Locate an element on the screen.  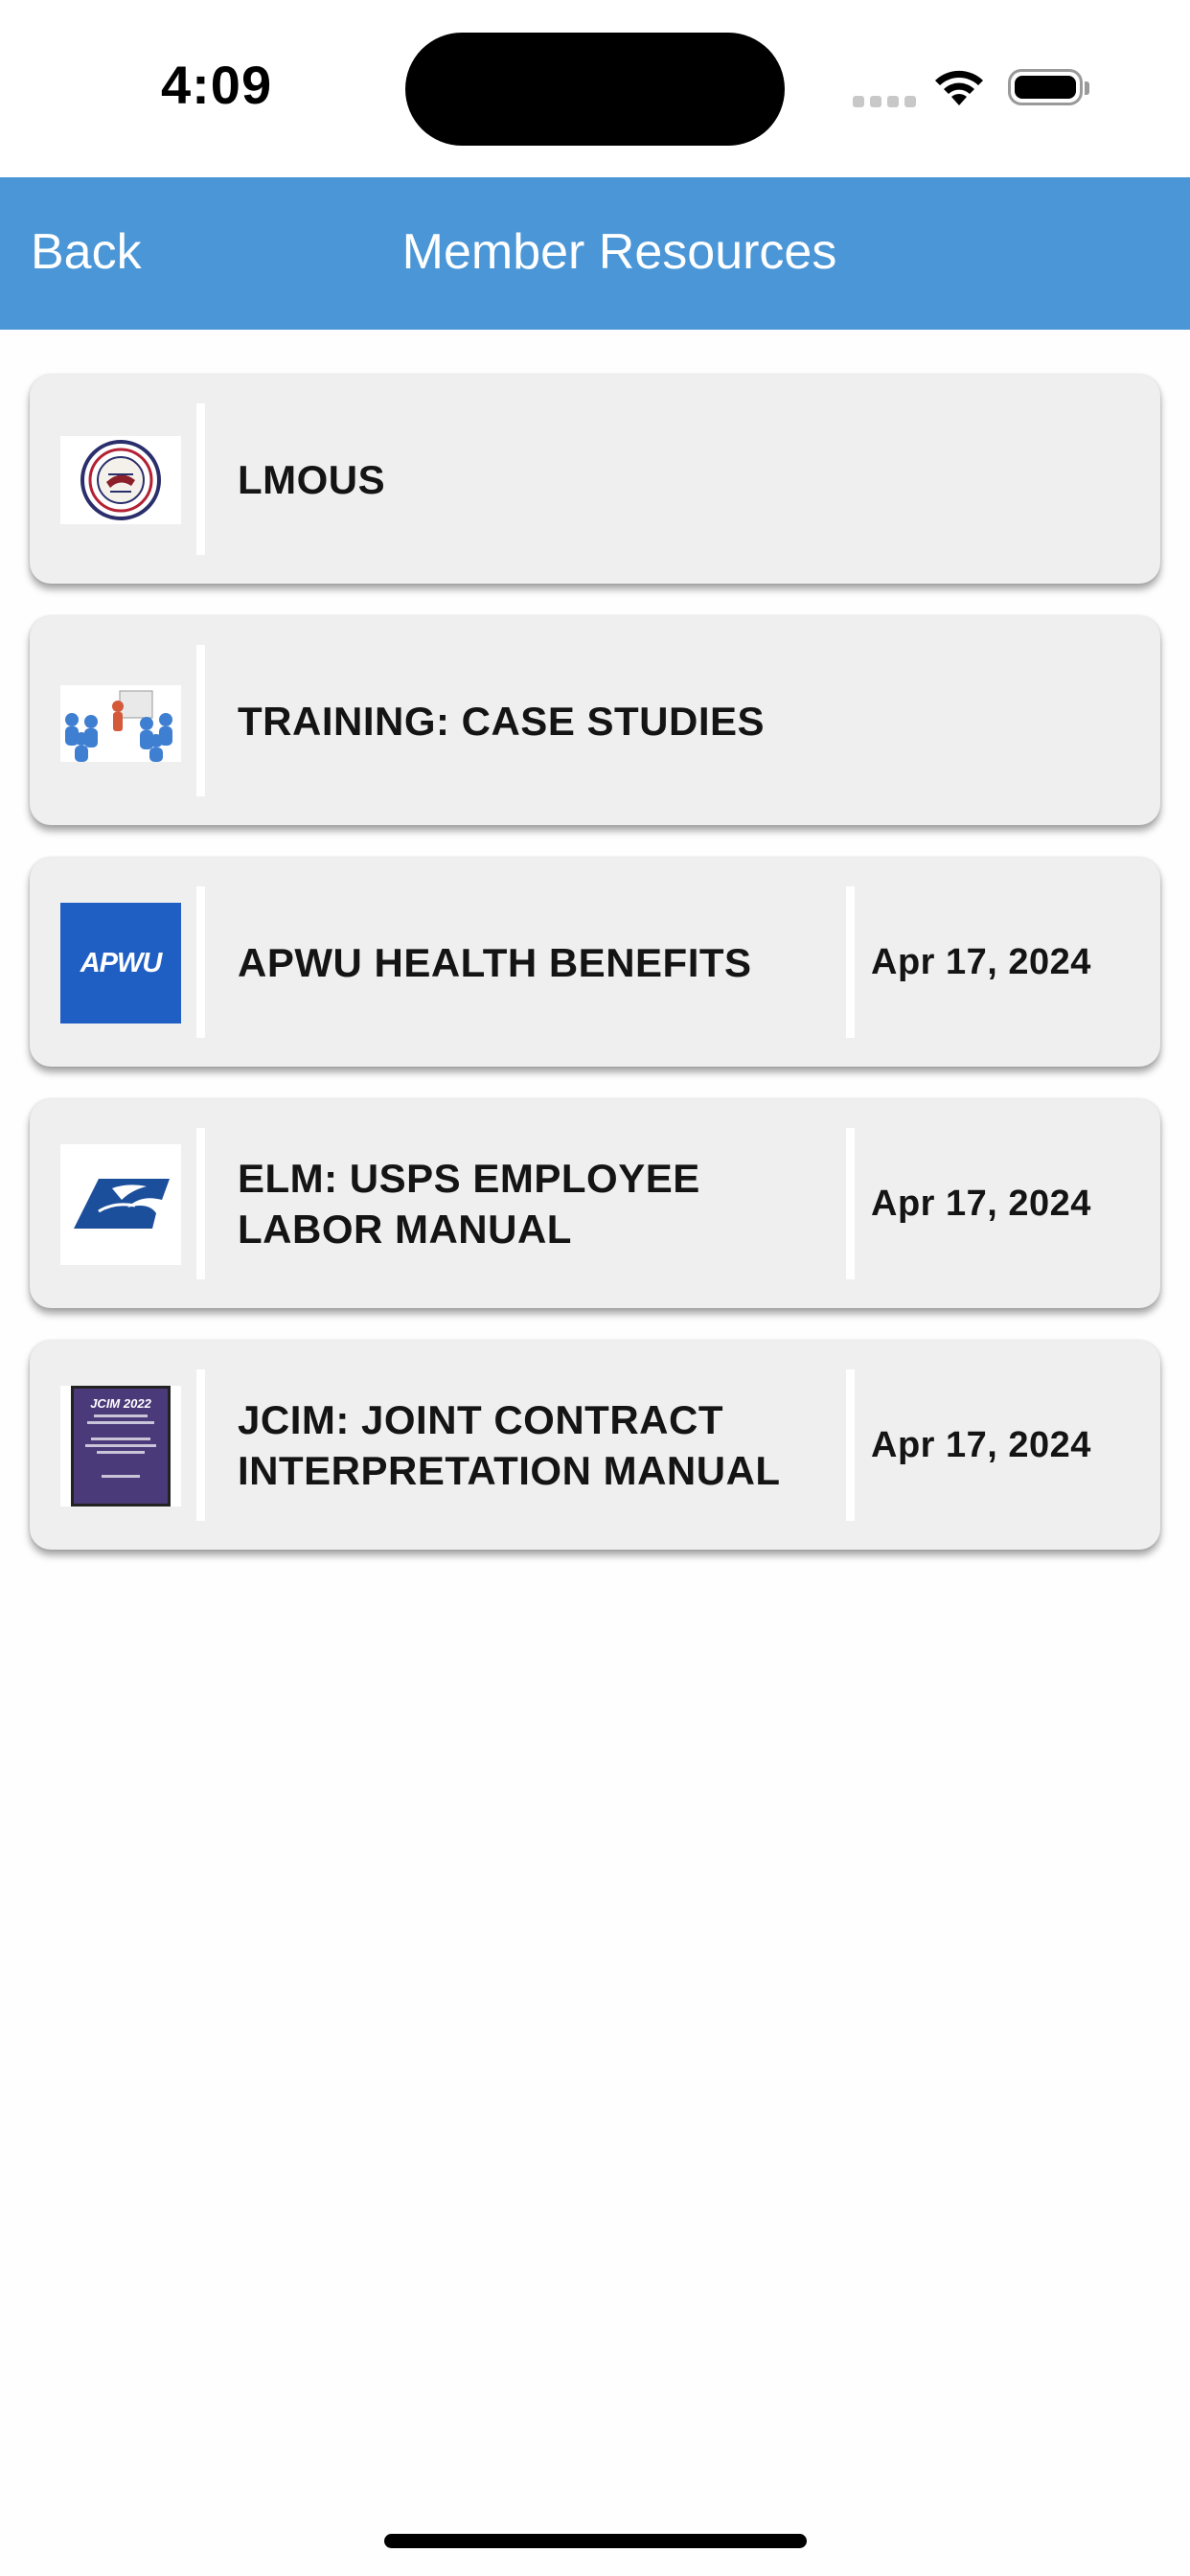
status-bar: 4:09 is located at coordinates (595, 88).